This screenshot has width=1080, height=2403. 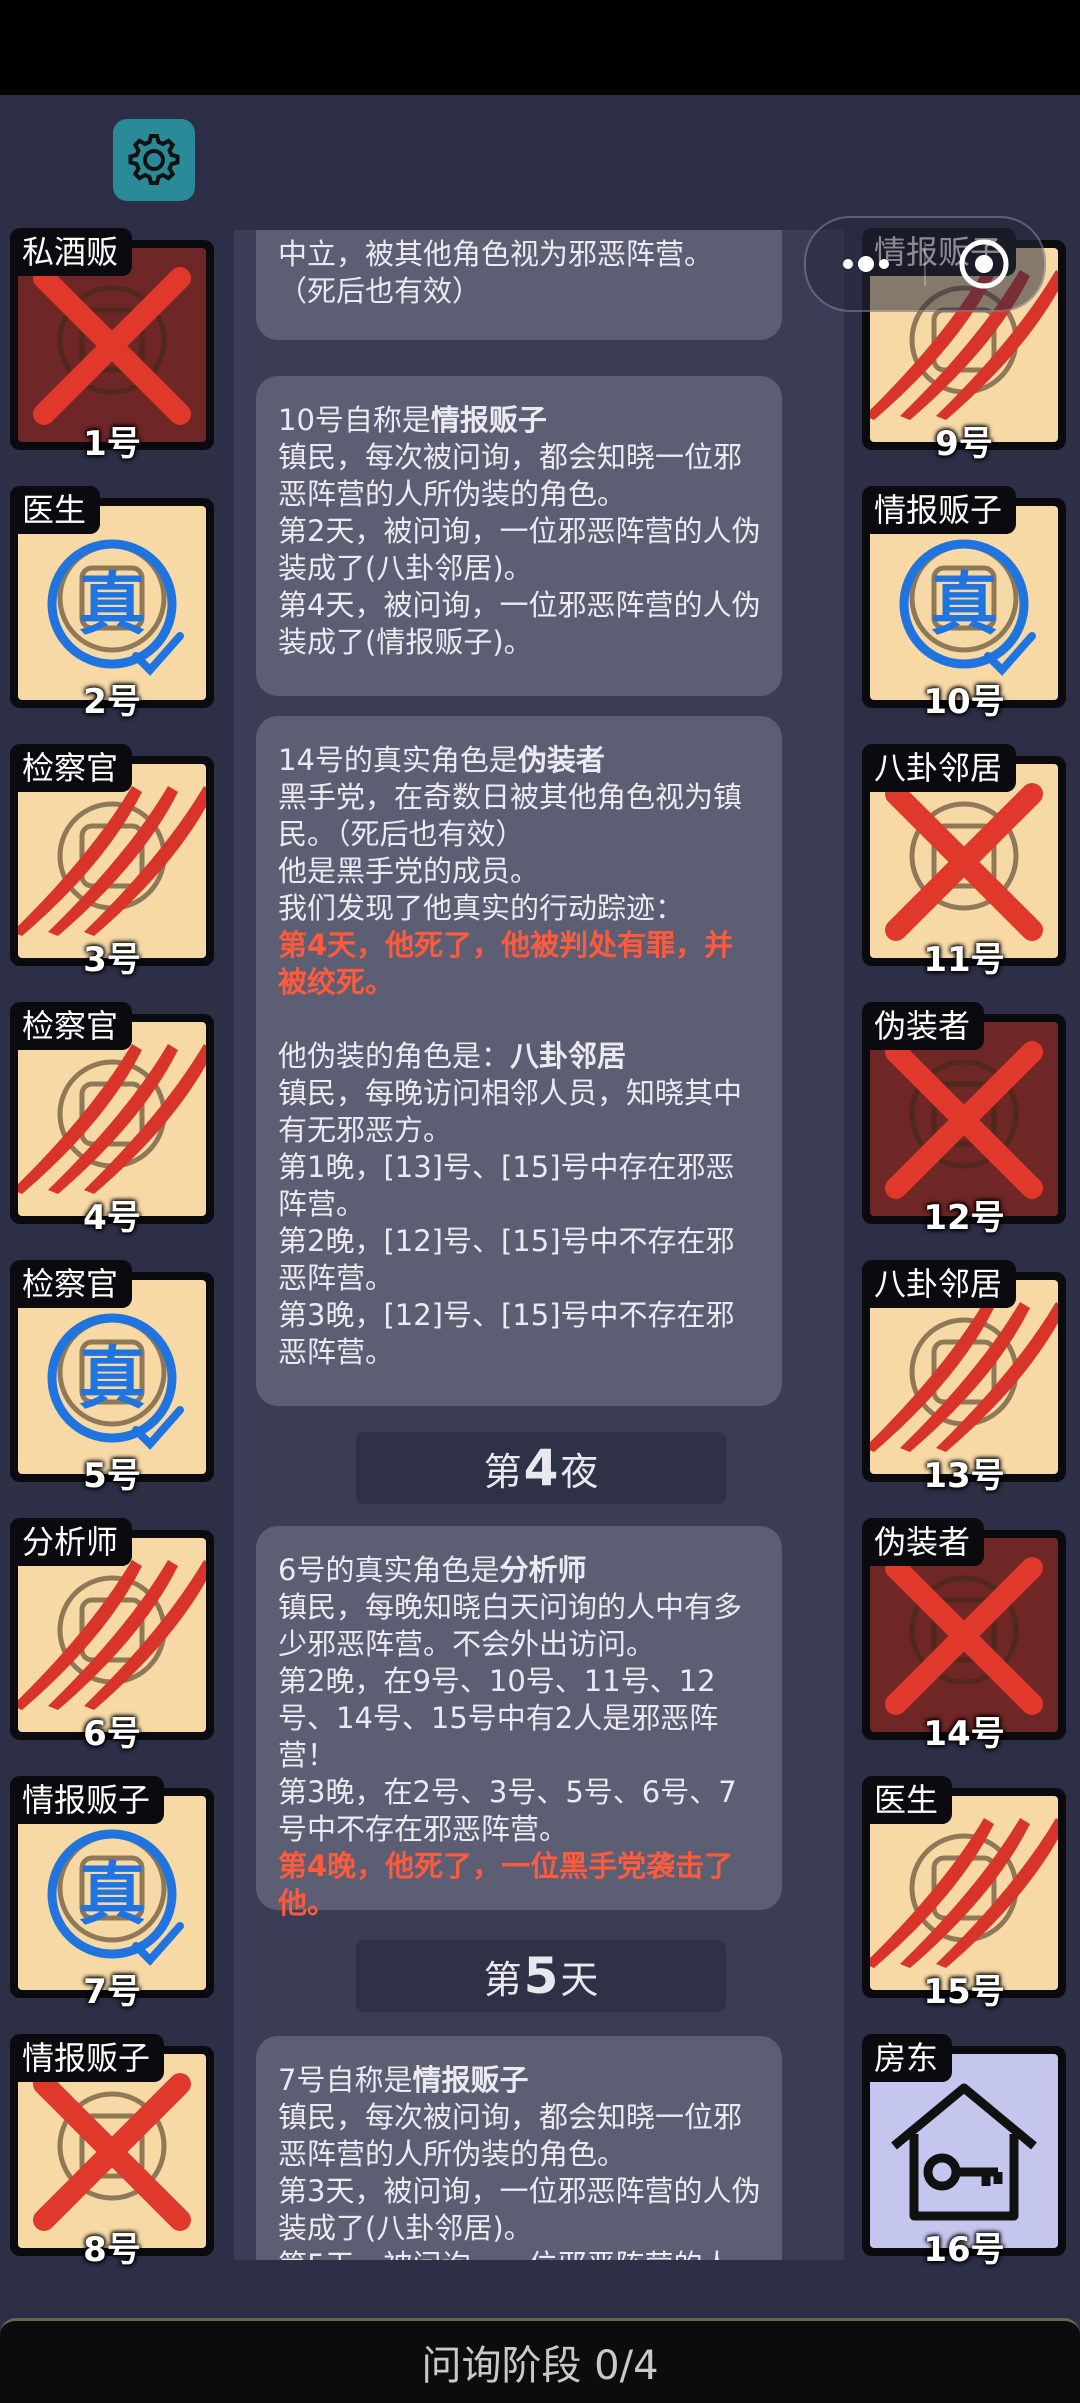 What do you see at coordinates (520, 2253) in the screenshot?
I see `log-text: 第5天，被问询，一位邪恶阵营的人` at bounding box center [520, 2253].